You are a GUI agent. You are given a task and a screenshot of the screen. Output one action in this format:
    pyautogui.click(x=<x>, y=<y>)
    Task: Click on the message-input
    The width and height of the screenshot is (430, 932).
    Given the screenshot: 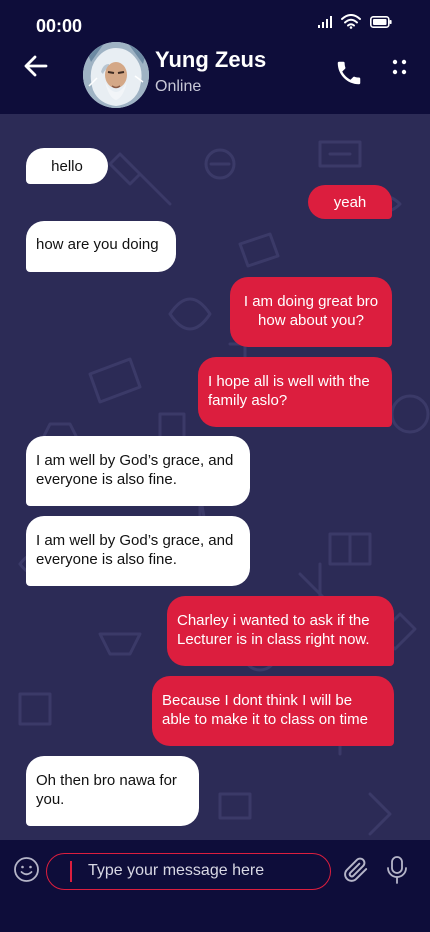 What is the action you would take?
    pyautogui.click(x=205, y=871)
    